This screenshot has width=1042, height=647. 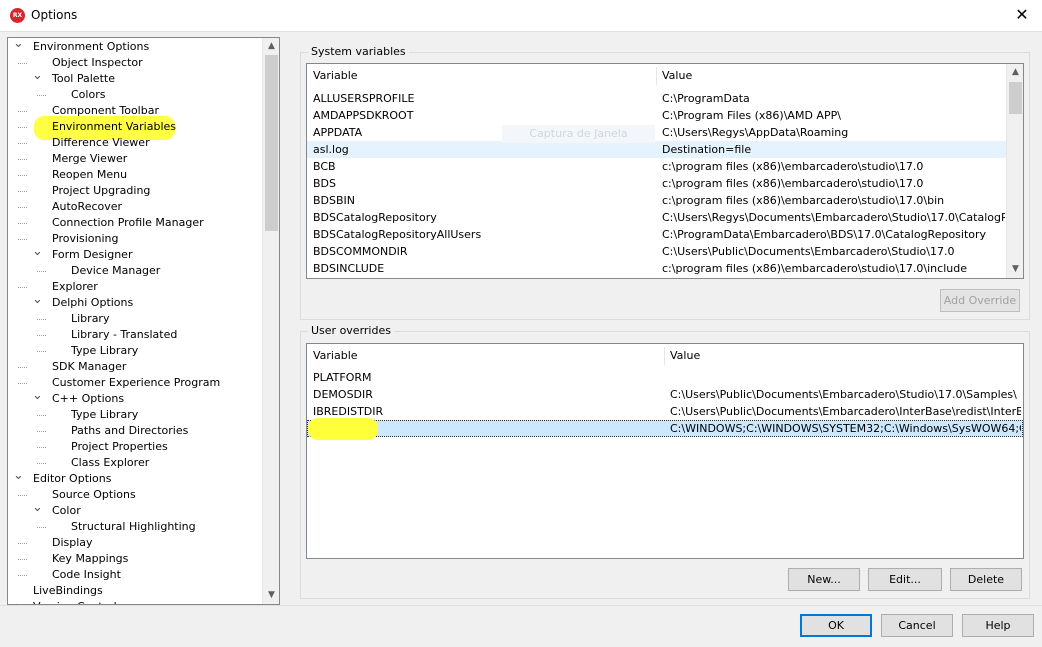 I want to click on table-row: asl.log Destination=file, so click(x=656, y=149).